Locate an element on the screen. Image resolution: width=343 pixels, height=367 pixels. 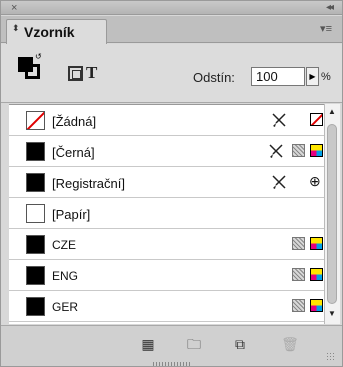
swatch-list-scrollbar: ▲ ▼ is located at coordinates (332, 214).